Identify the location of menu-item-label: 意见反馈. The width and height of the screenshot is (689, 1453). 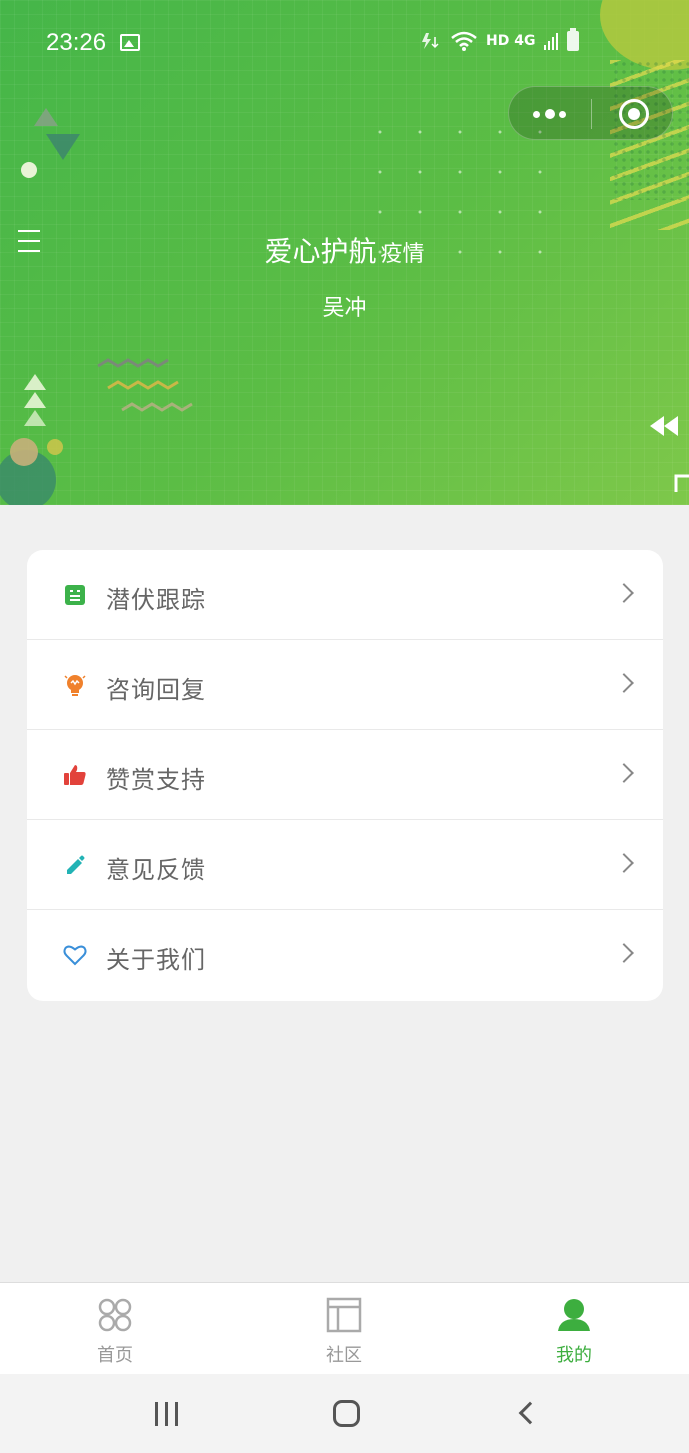
(156, 870).